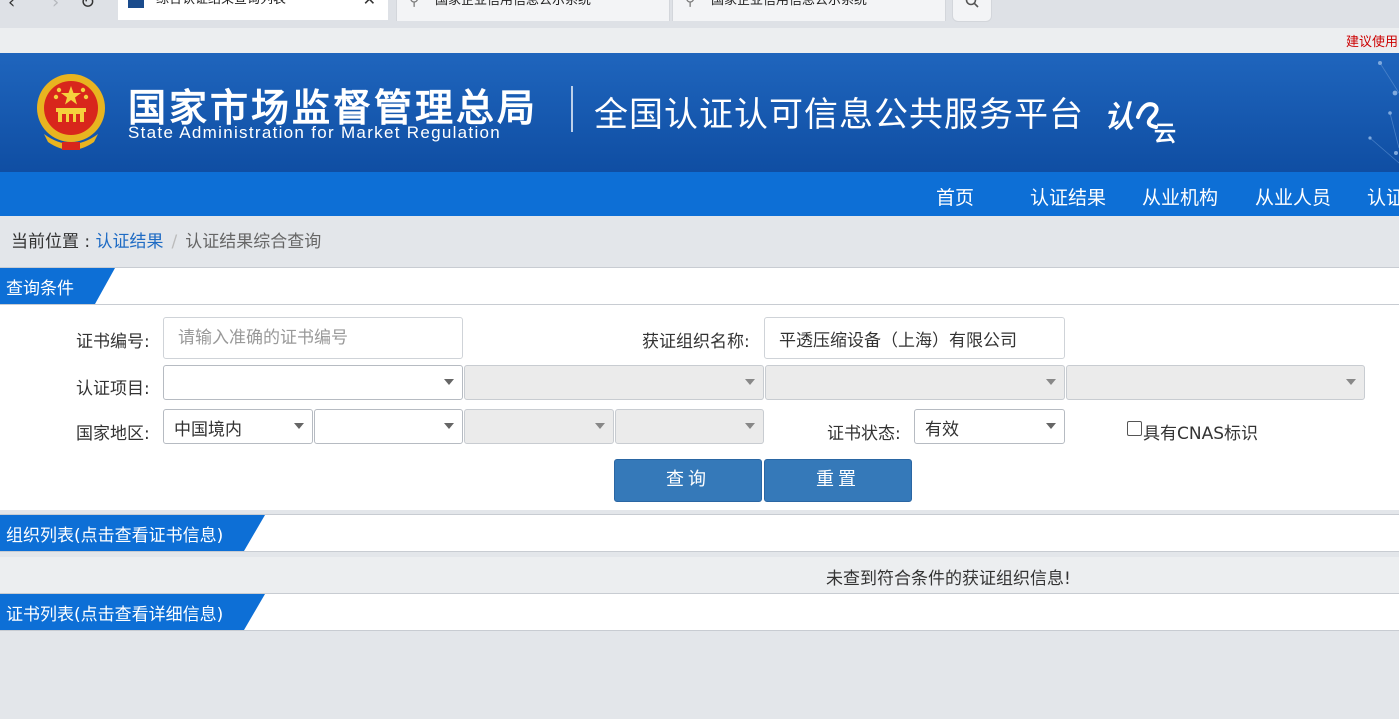  Describe the element at coordinates (388, 426) in the screenshot. I see `region-select-province` at that location.